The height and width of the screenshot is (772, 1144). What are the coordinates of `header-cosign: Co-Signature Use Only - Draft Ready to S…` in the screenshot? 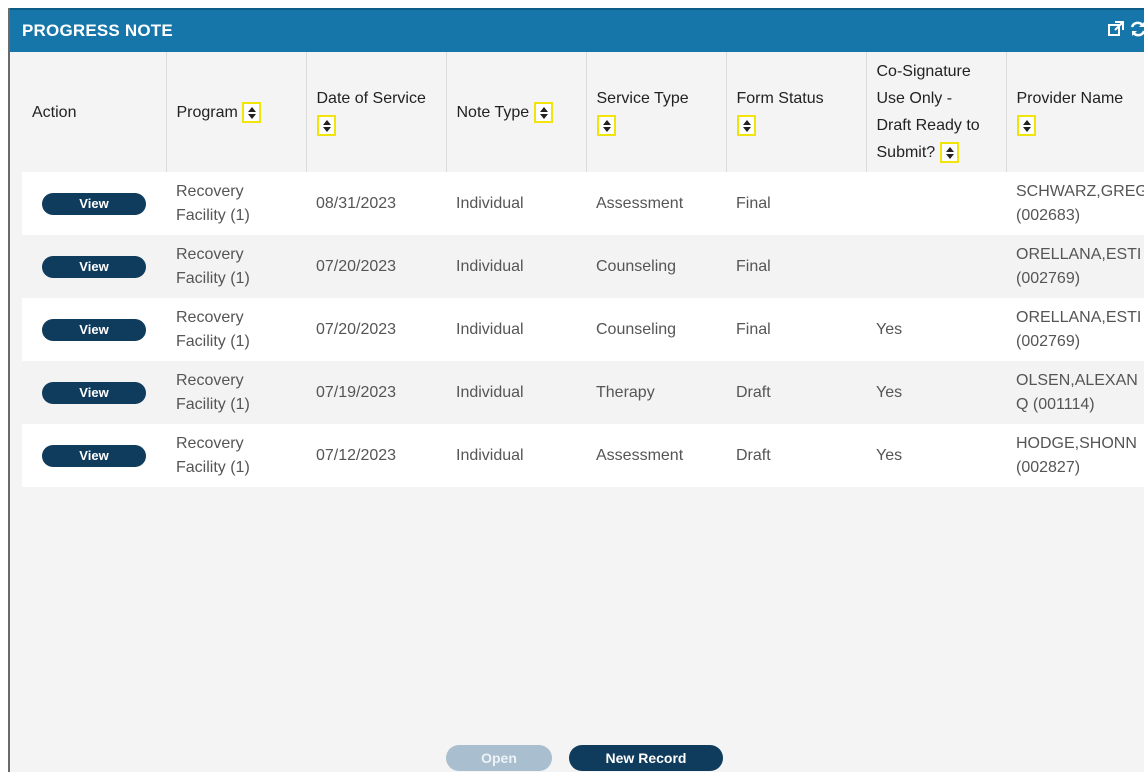 It's located at (936, 112).